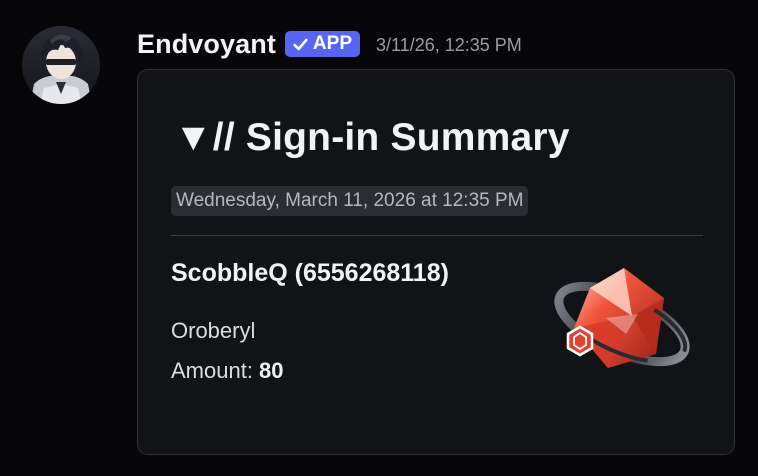 The width and height of the screenshot is (758, 476). I want to click on message-timestamp: 3/11/26, 12:35 PM, so click(449, 45).